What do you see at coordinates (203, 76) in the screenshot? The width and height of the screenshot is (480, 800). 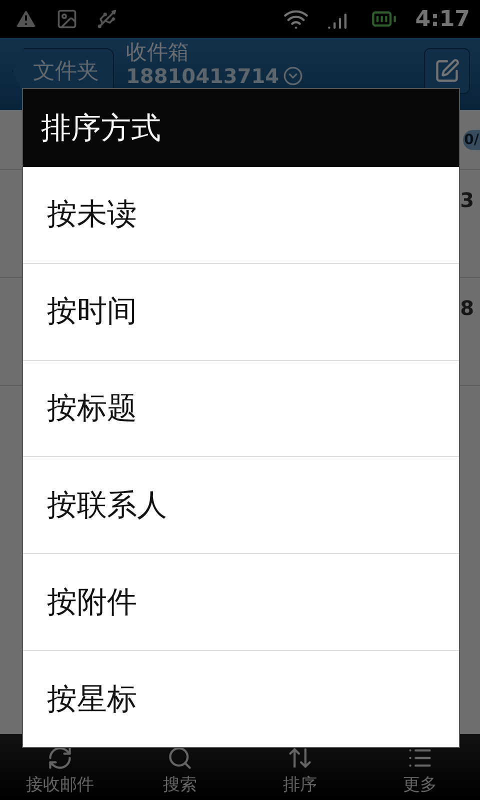 I see `account-name: 18810413714` at bounding box center [203, 76].